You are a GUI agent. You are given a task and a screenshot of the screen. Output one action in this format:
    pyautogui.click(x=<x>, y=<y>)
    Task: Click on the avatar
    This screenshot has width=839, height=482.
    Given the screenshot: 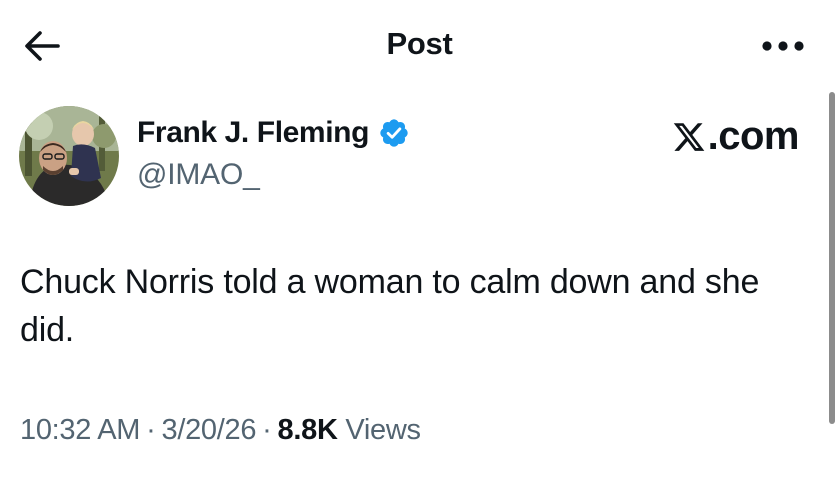 What is the action you would take?
    pyautogui.click(x=69, y=156)
    